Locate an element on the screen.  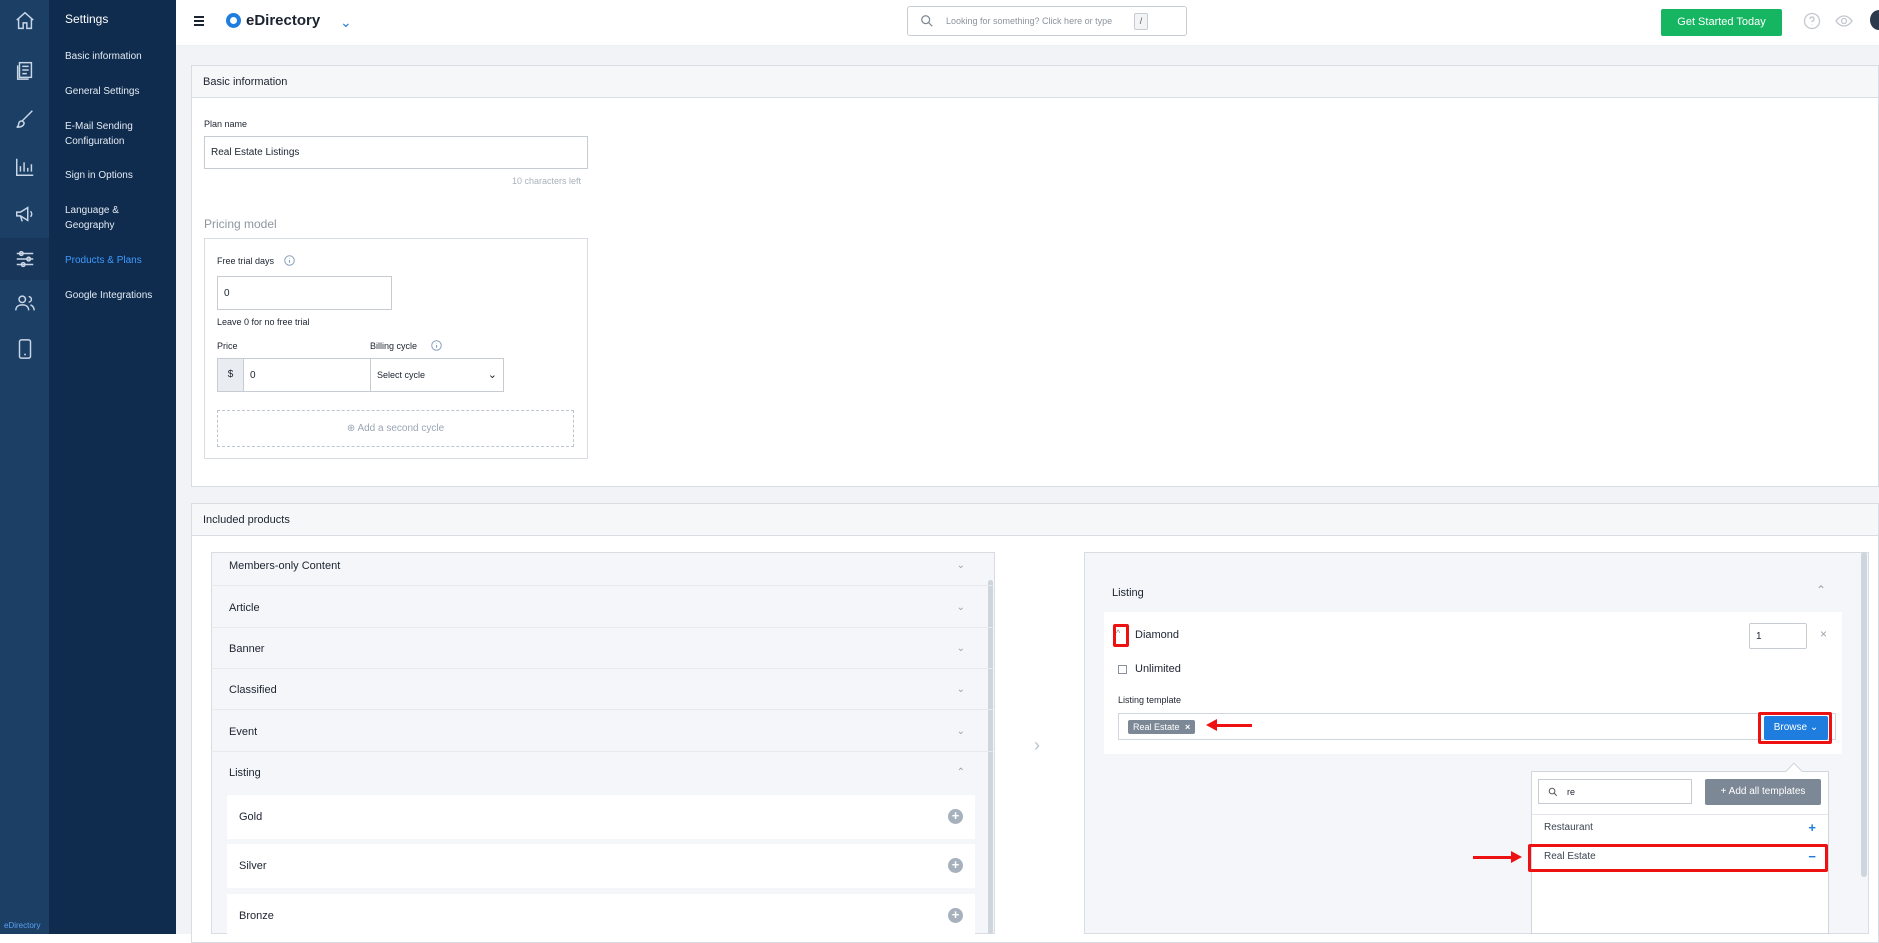
sidebar-item-general-settings: General Settings is located at coordinates (117, 91).